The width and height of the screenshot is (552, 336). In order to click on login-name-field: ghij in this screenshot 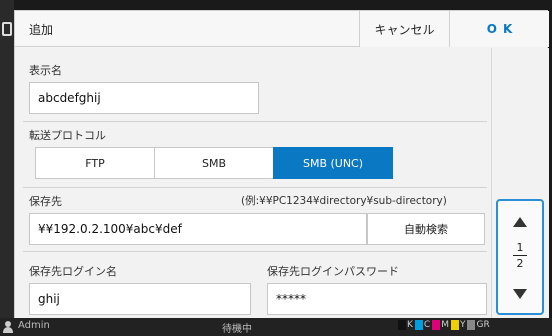, I will do `click(140, 299)`.